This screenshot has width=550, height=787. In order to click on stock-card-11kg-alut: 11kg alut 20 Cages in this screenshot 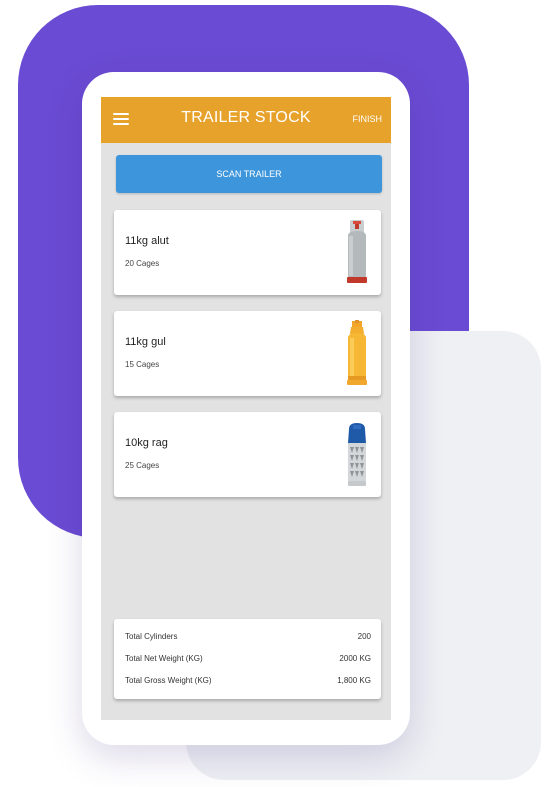, I will do `click(247, 252)`.